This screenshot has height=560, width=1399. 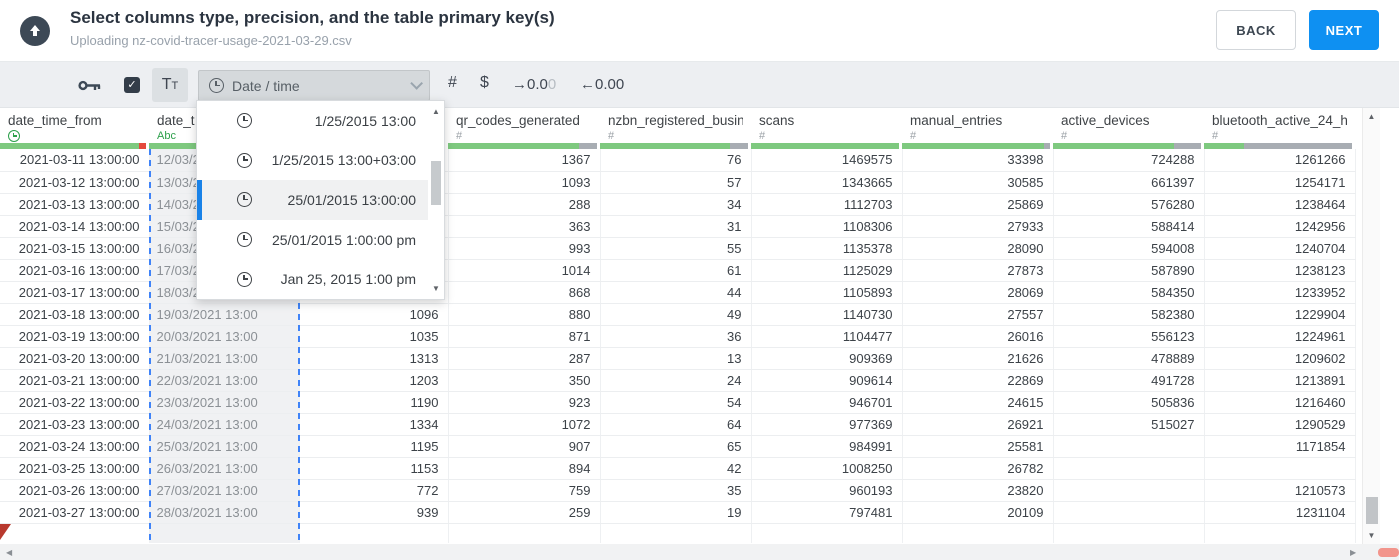 I want to click on table-cell: 984991, so click(x=827, y=446).